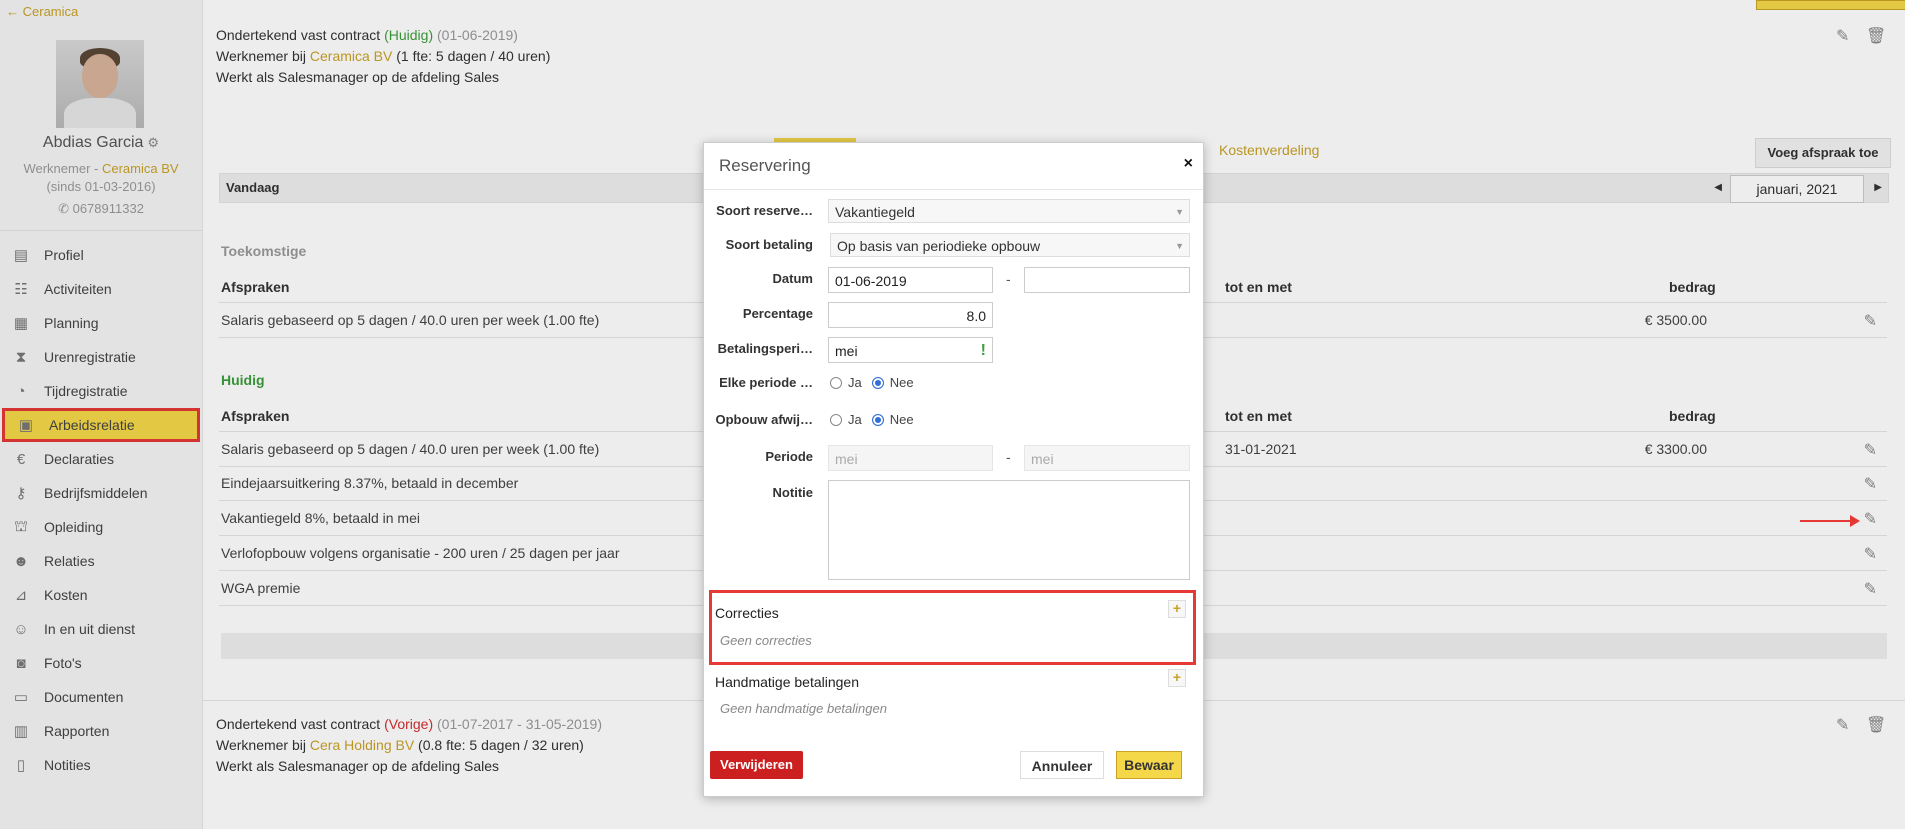 Image resolution: width=1905 pixels, height=830 pixels. I want to click on modal-divider, so click(953, 189).